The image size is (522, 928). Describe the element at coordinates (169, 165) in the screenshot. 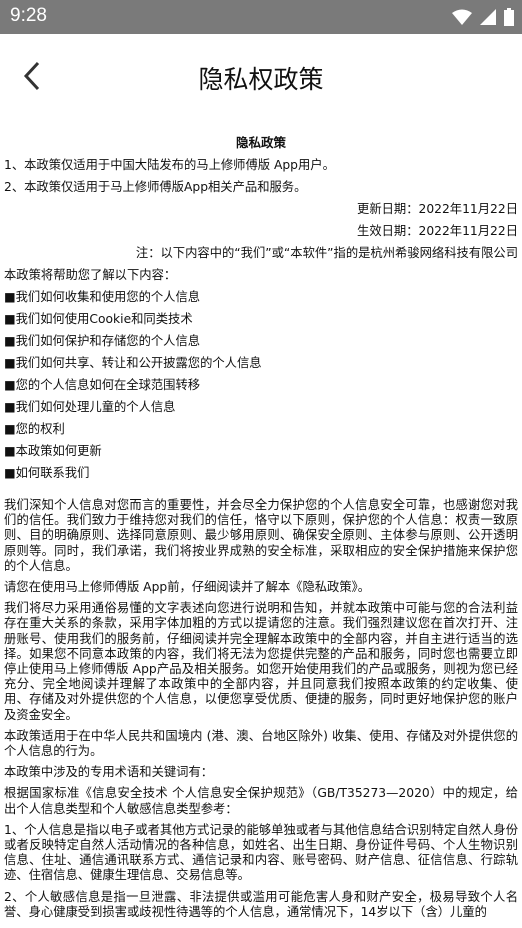

I see `intro-line-1: 1、本政策仅适用于中国大陆发布的马上修师傅版 App用户。` at that location.